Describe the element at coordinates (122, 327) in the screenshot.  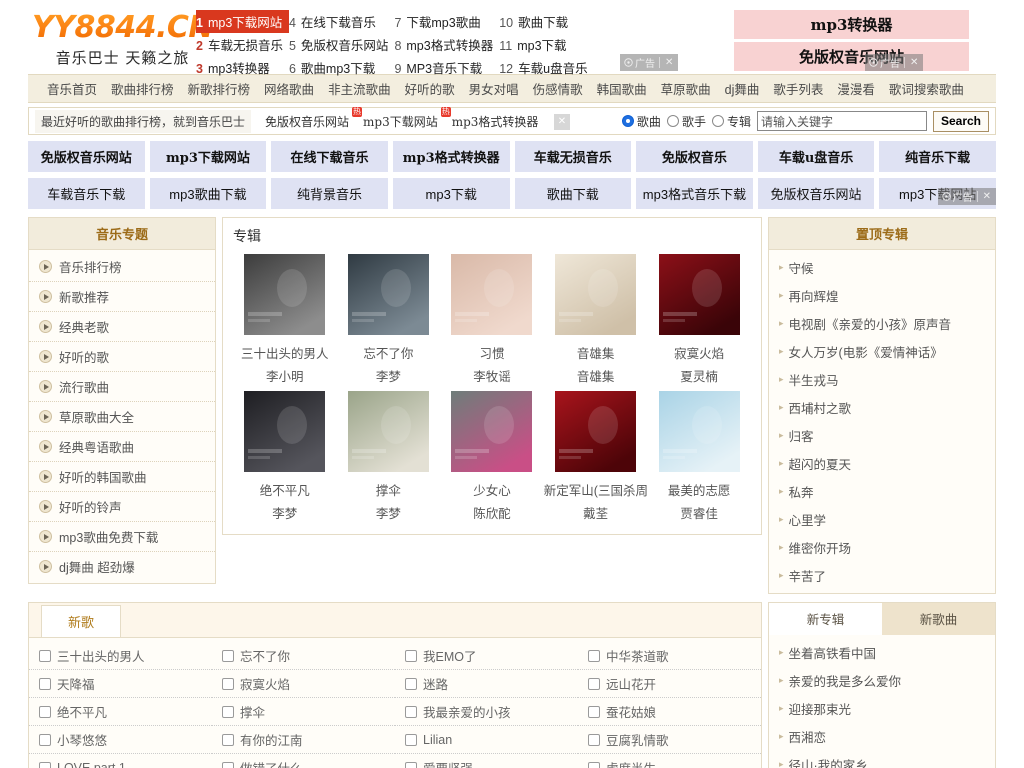
I see `sidebar-item-2: 经典老歌` at that location.